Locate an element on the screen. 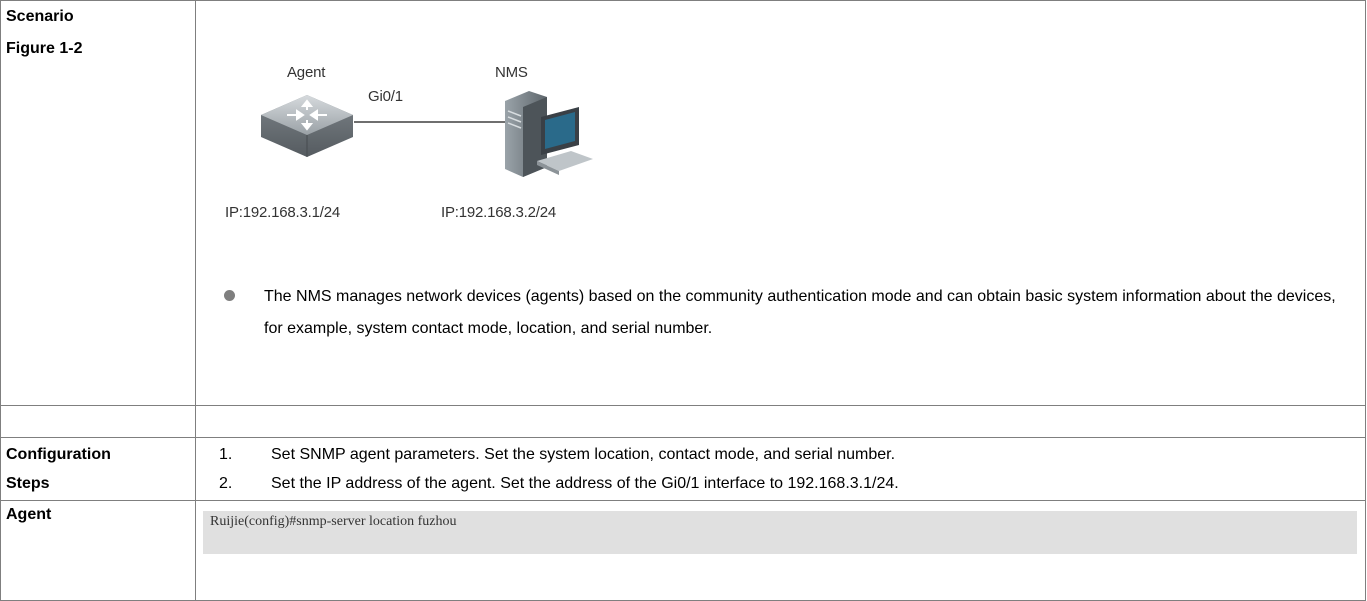 The image size is (1367, 601). agent-label-cell: Agent is located at coordinates (98, 550).